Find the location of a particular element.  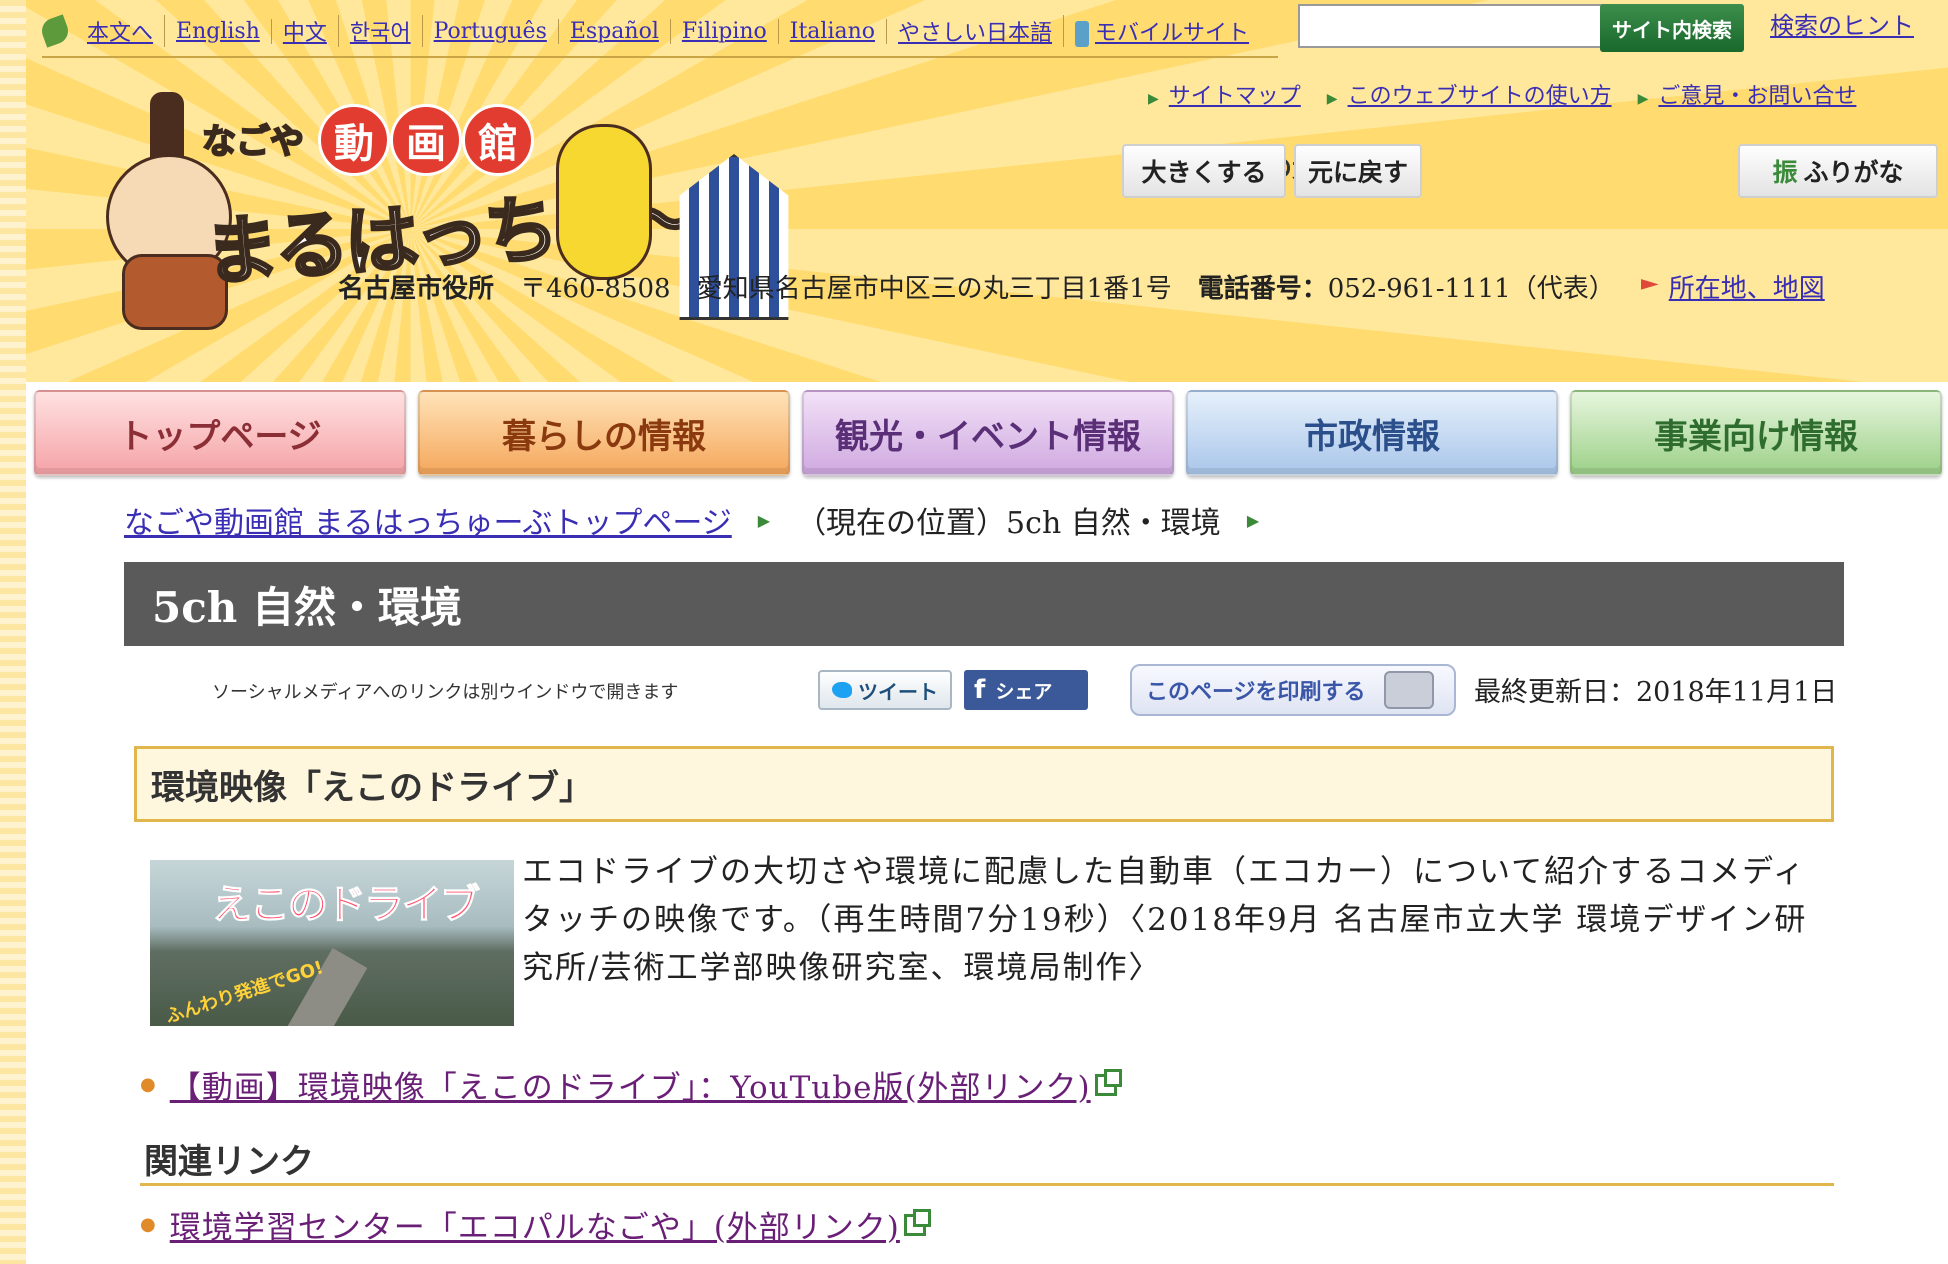

logo-kanji-3: 館 is located at coordinates (498, 140).